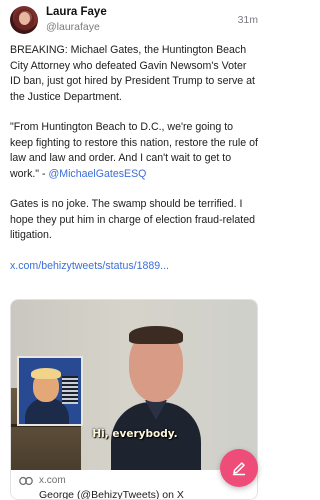 The image size is (320, 500). What do you see at coordinates (111, 494) in the screenshot?
I see `card-title: George (@BehizyTweets) on X` at bounding box center [111, 494].